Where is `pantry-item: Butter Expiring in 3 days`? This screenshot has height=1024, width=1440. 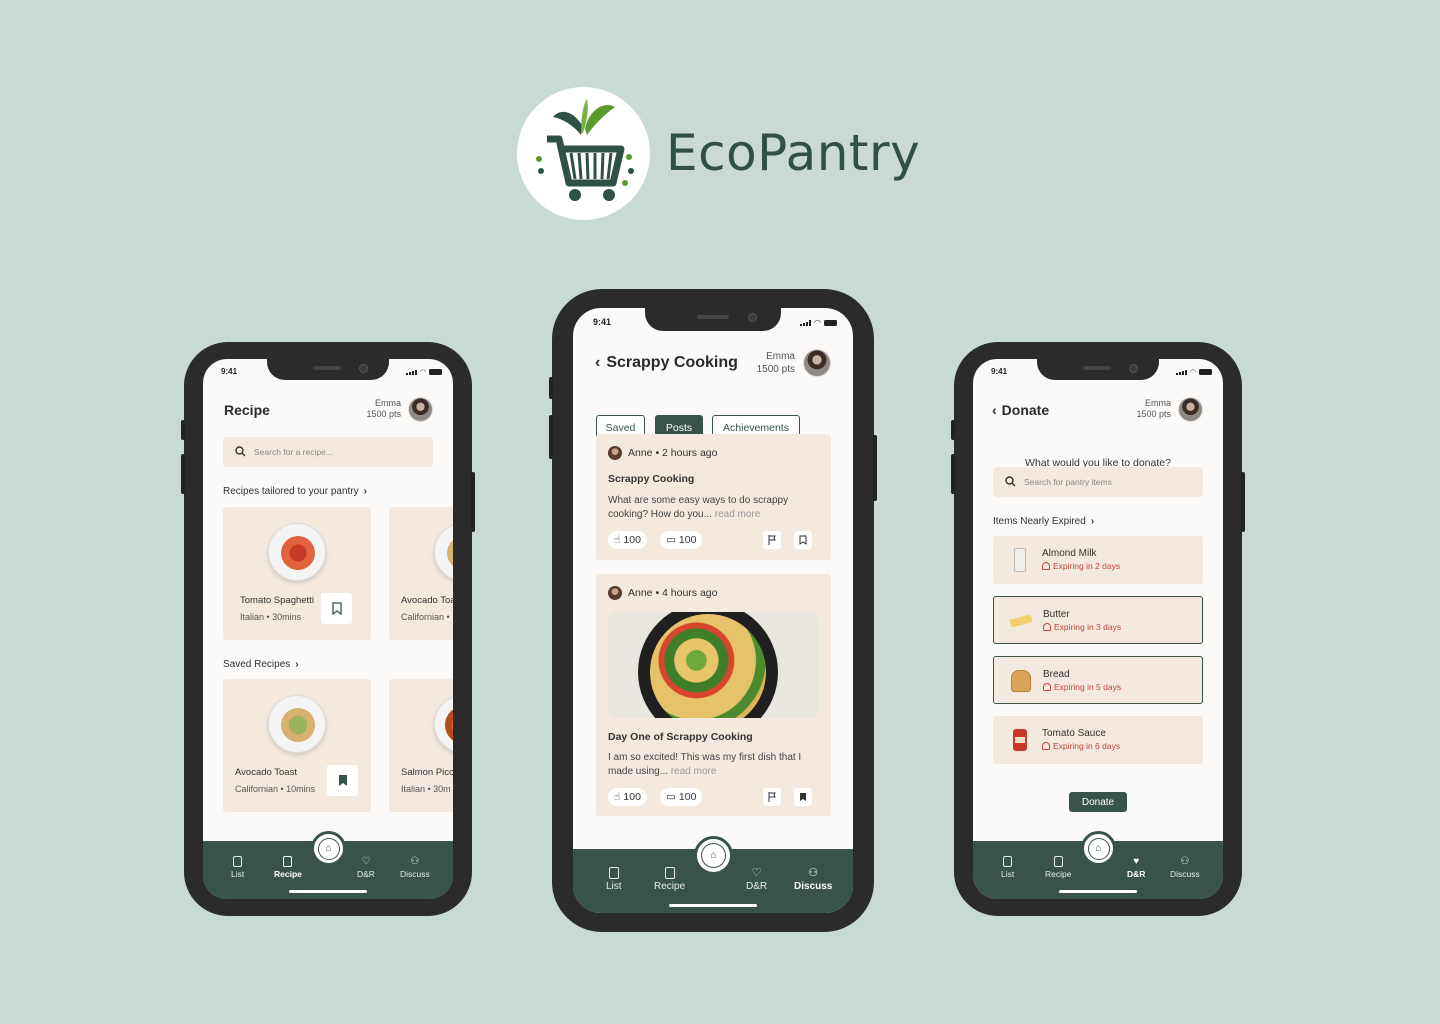
pantry-item: Butter Expiring in 3 days is located at coordinates (1098, 620).